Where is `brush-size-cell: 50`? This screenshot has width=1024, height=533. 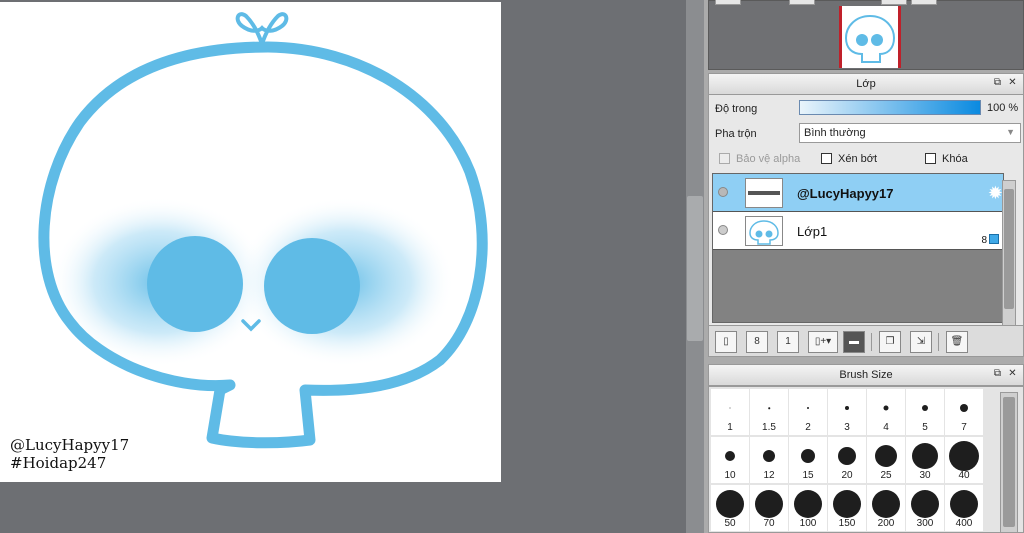
brush-size-cell: 50 is located at coordinates (730, 508).